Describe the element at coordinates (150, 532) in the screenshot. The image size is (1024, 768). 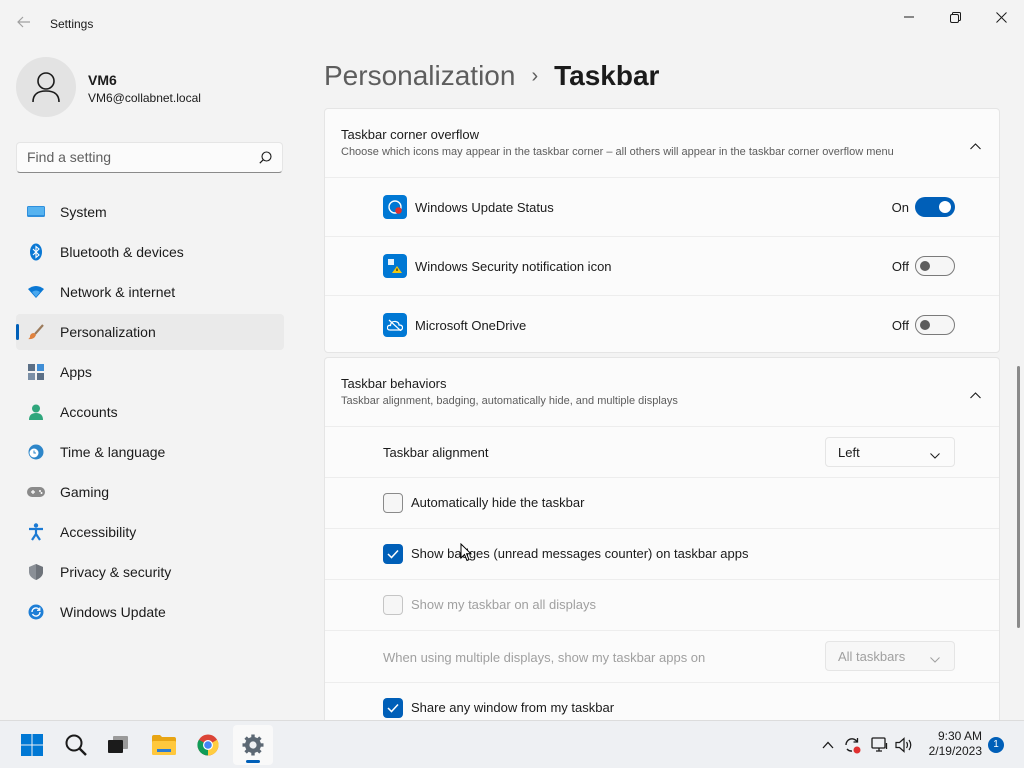
I see `sidebar-item-accessibility: Accessibility` at that location.